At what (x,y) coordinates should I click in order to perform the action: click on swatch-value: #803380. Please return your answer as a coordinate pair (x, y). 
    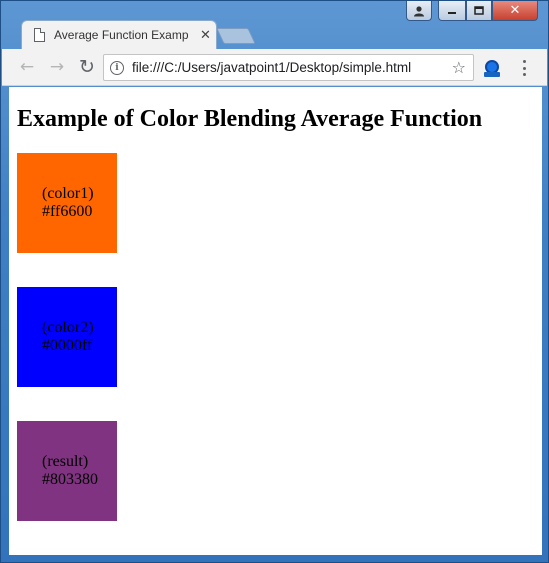
    Looking at the image, I should click on (70, 479).